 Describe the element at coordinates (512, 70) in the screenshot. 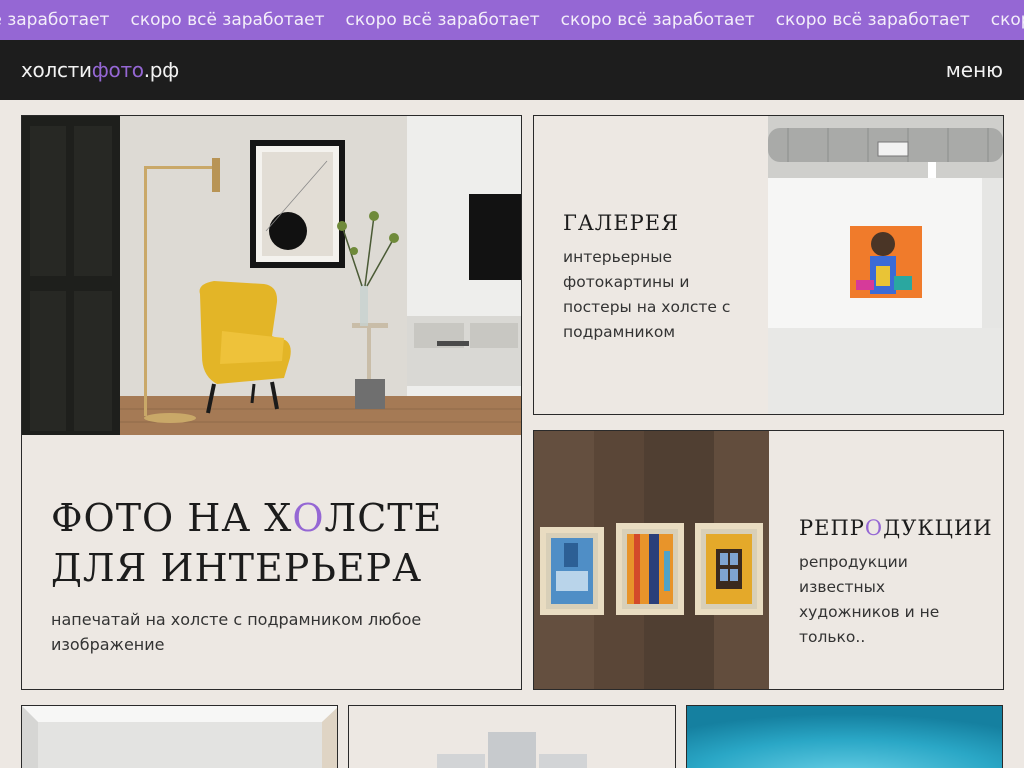

I see `site-header: холстифото.рф меню` at that location.